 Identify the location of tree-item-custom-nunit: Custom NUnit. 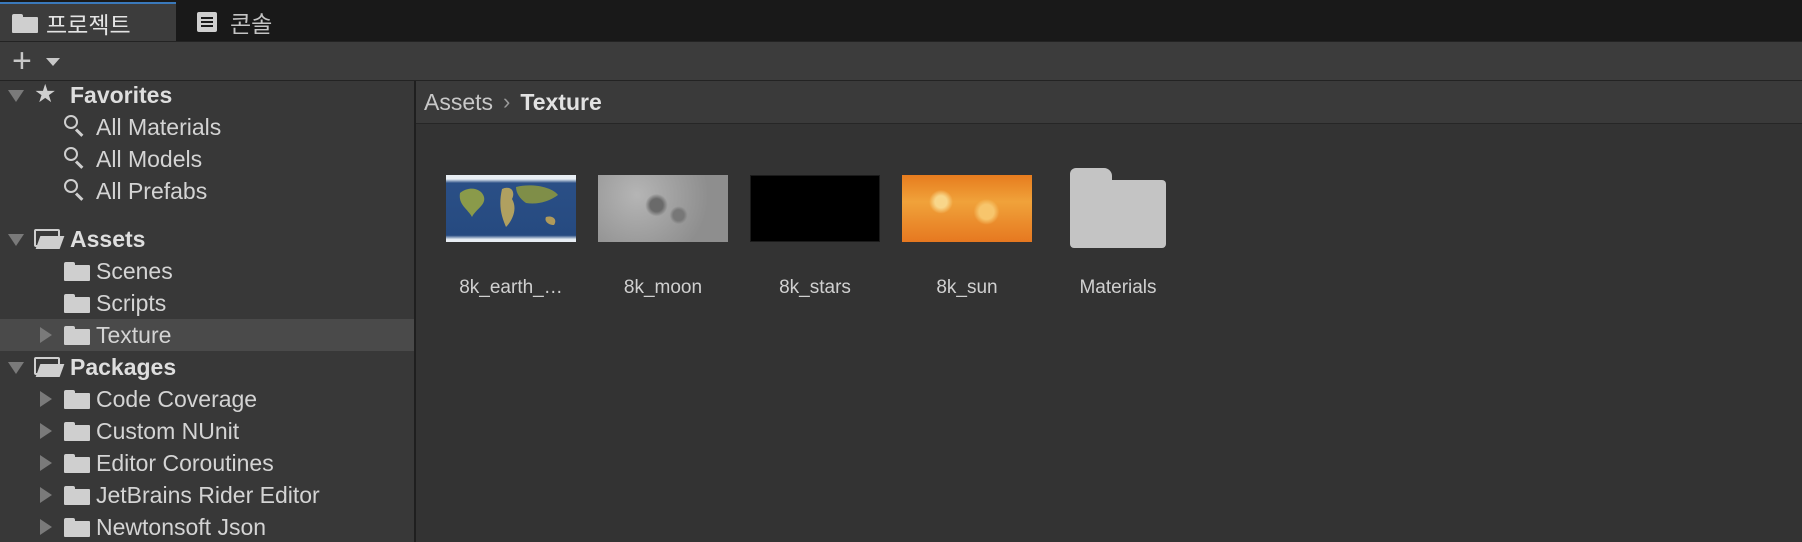
(207, 431).